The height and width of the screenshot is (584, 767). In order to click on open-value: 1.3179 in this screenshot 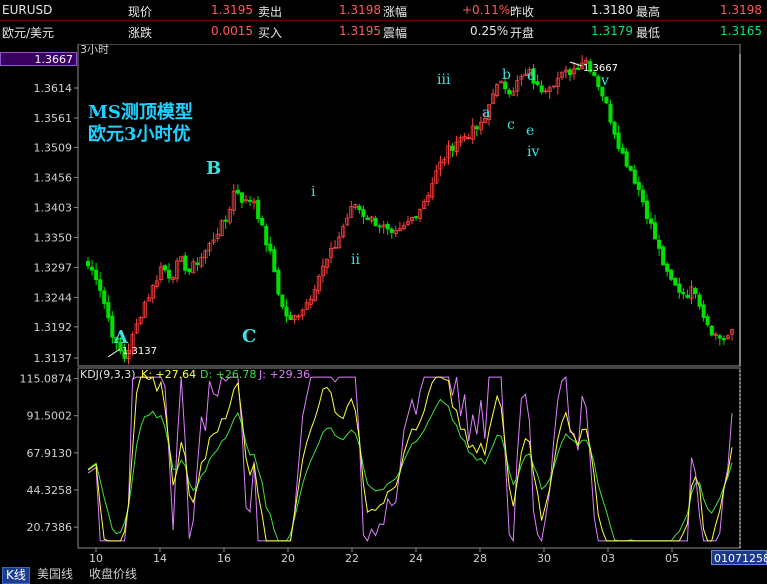, I will do `click(612, 31)`.